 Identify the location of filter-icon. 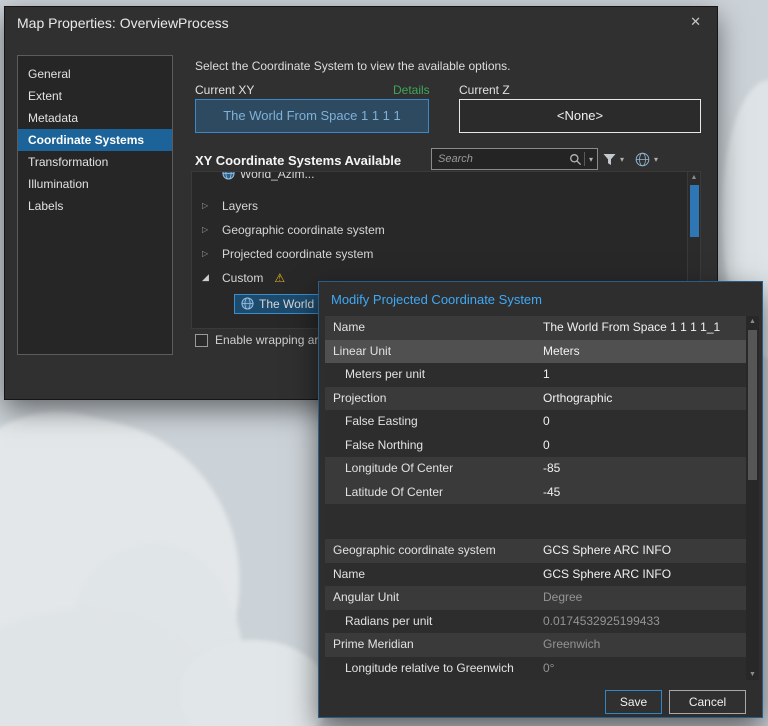
(609, 159).